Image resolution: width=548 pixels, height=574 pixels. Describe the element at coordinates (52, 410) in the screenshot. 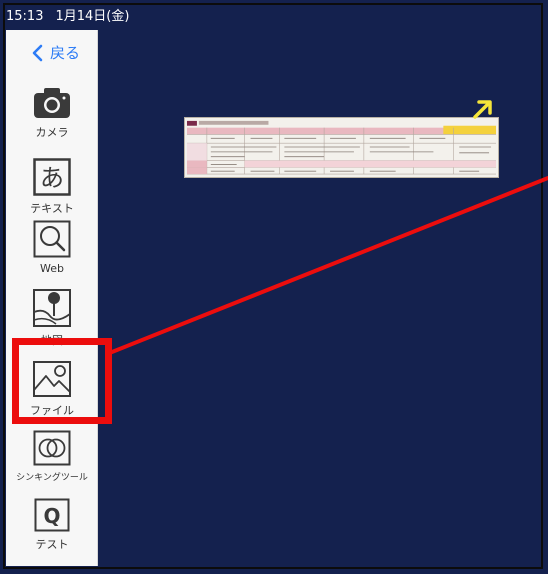

I see `tool-file-label: ファイル` at that location.